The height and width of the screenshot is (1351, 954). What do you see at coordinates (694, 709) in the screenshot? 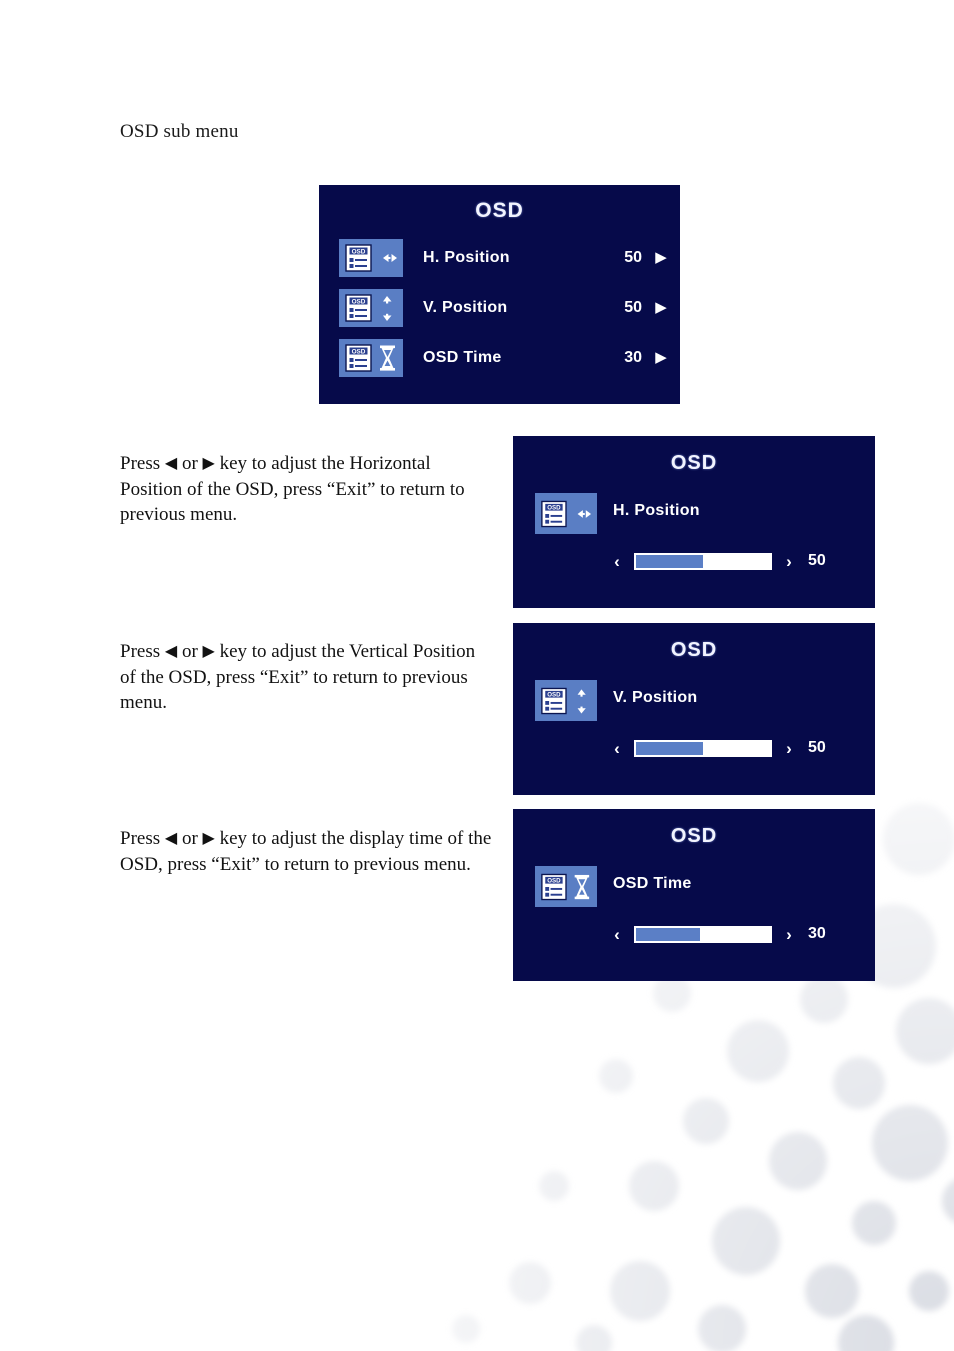
I see `osd-v-position-panel: OSD OSD V. Position ‹ › 50` at bounding box center [694, 709].